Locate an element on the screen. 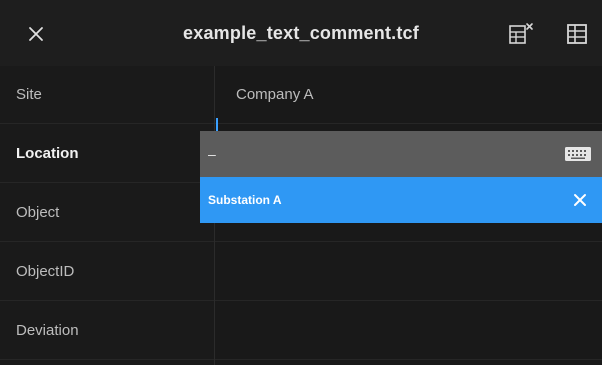  clear-form-button is located at coordinates (521, 34).